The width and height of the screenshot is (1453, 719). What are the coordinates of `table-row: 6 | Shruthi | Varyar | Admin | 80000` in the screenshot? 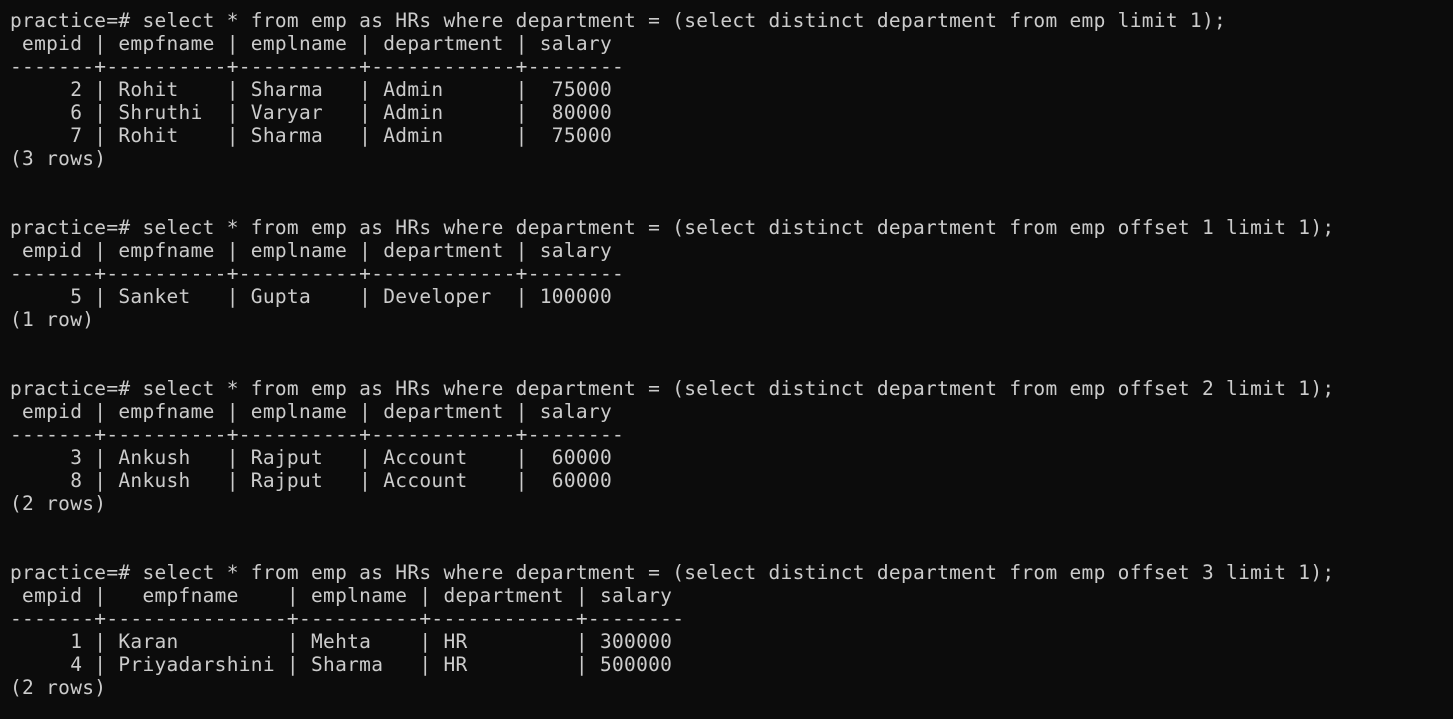 It's located at (311, 112).